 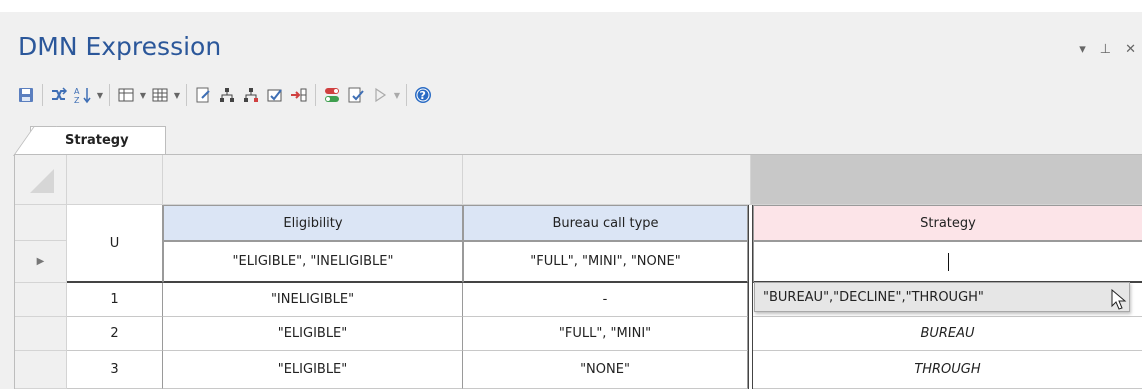 What do you see at coordinates (41, 180) in the screenshot?
I see `corner-cell` at bounding box center [41, 180].